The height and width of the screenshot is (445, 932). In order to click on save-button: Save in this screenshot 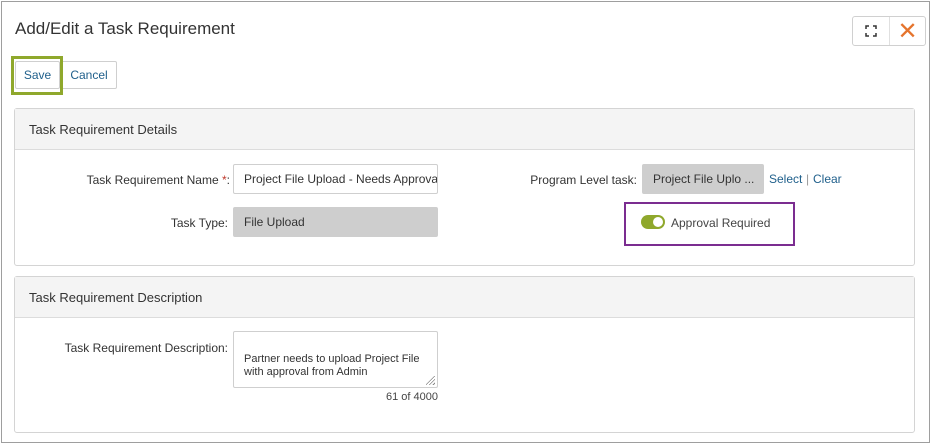, I will do `click(37, 75)`.